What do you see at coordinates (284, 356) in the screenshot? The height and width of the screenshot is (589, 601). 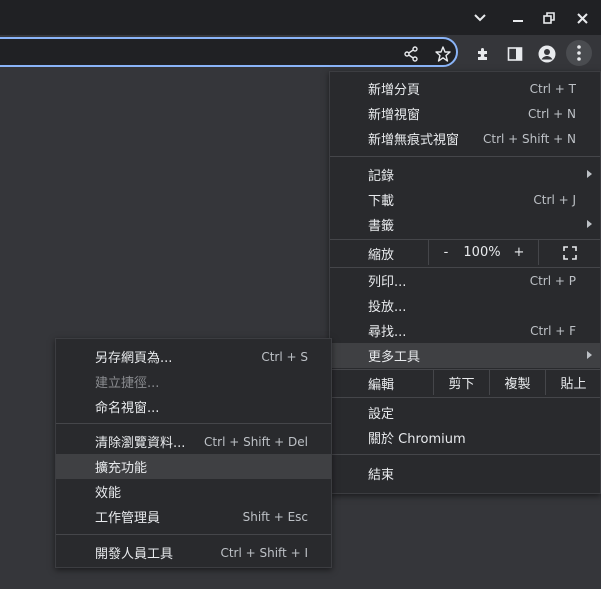 I see `menu-item-shortcut: Ctrl + S` at bounding box center [284, 356].